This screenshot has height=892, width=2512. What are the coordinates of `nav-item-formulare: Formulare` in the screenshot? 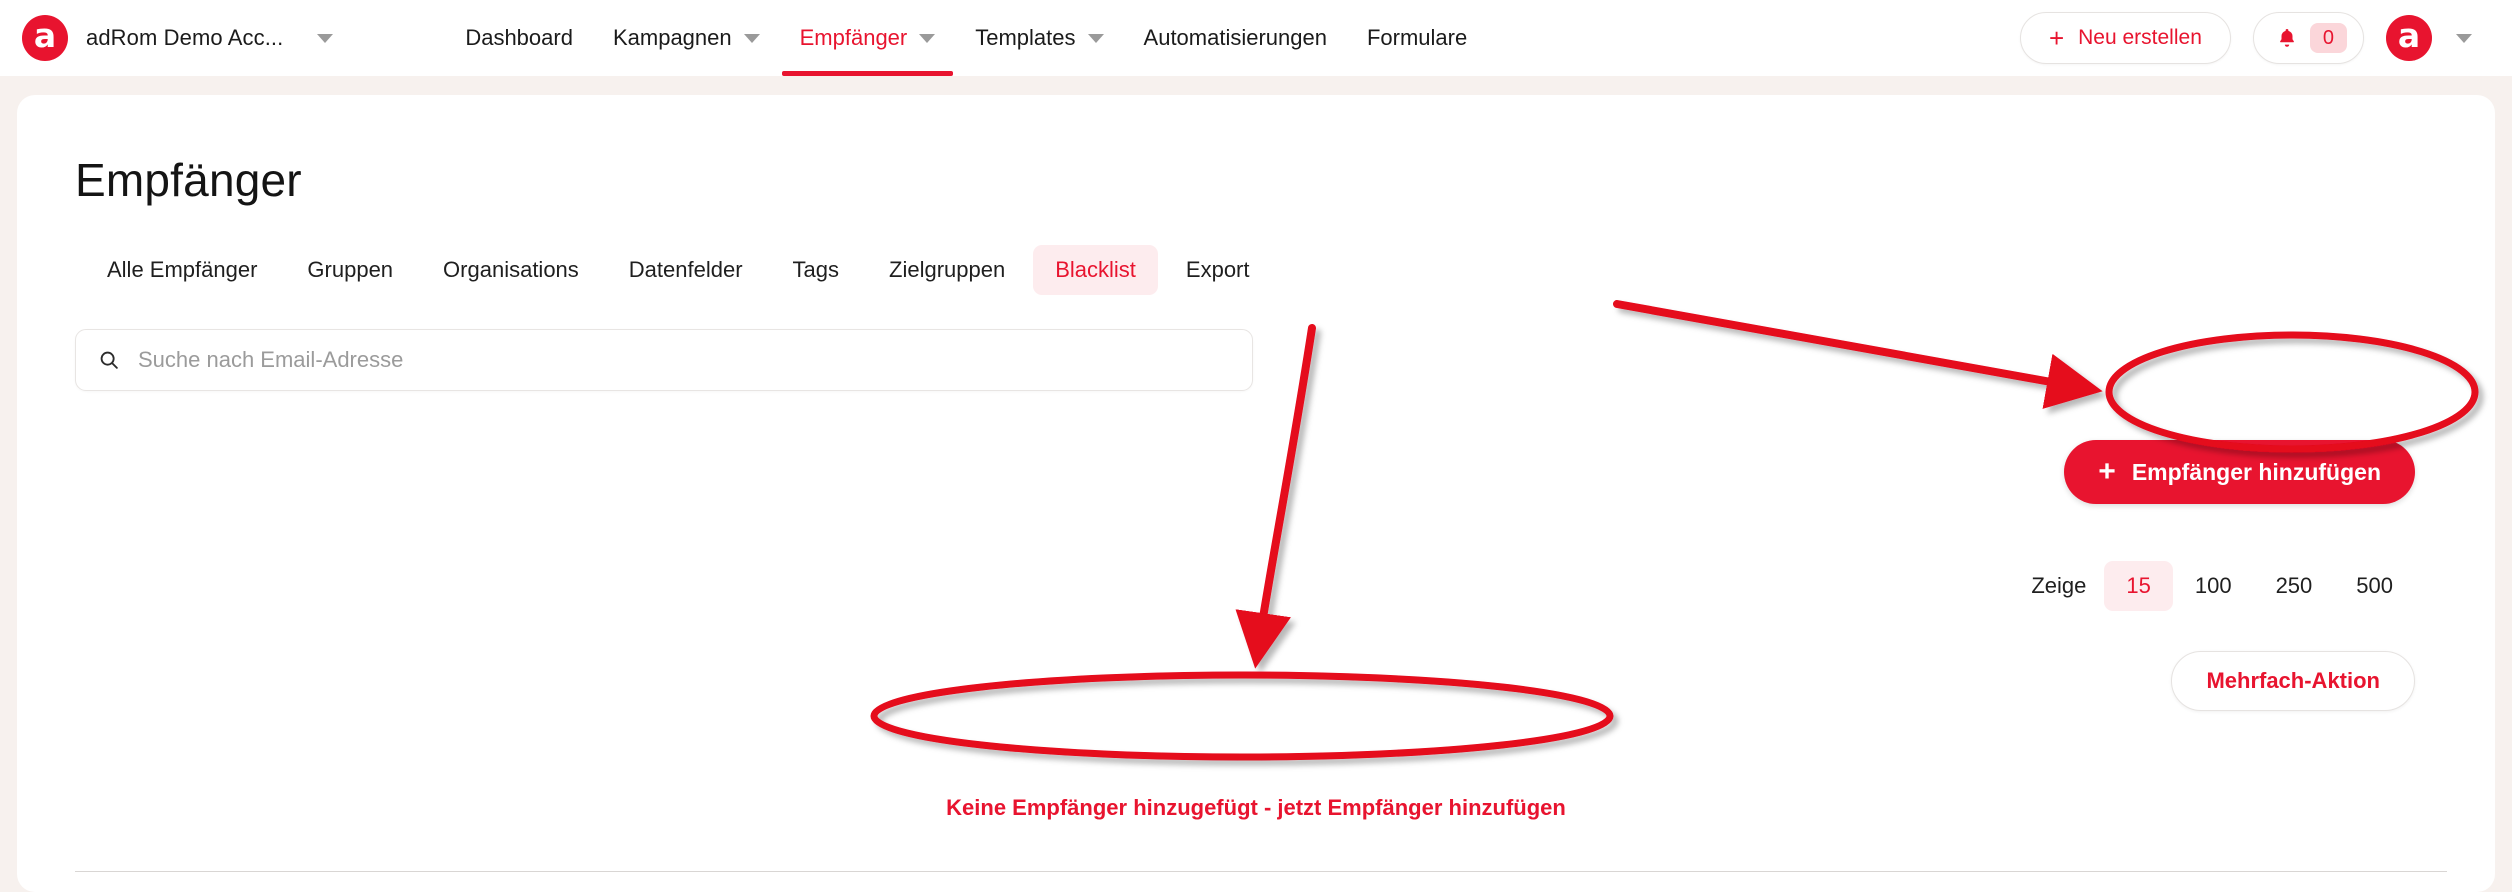 It's located at (1417, 38).